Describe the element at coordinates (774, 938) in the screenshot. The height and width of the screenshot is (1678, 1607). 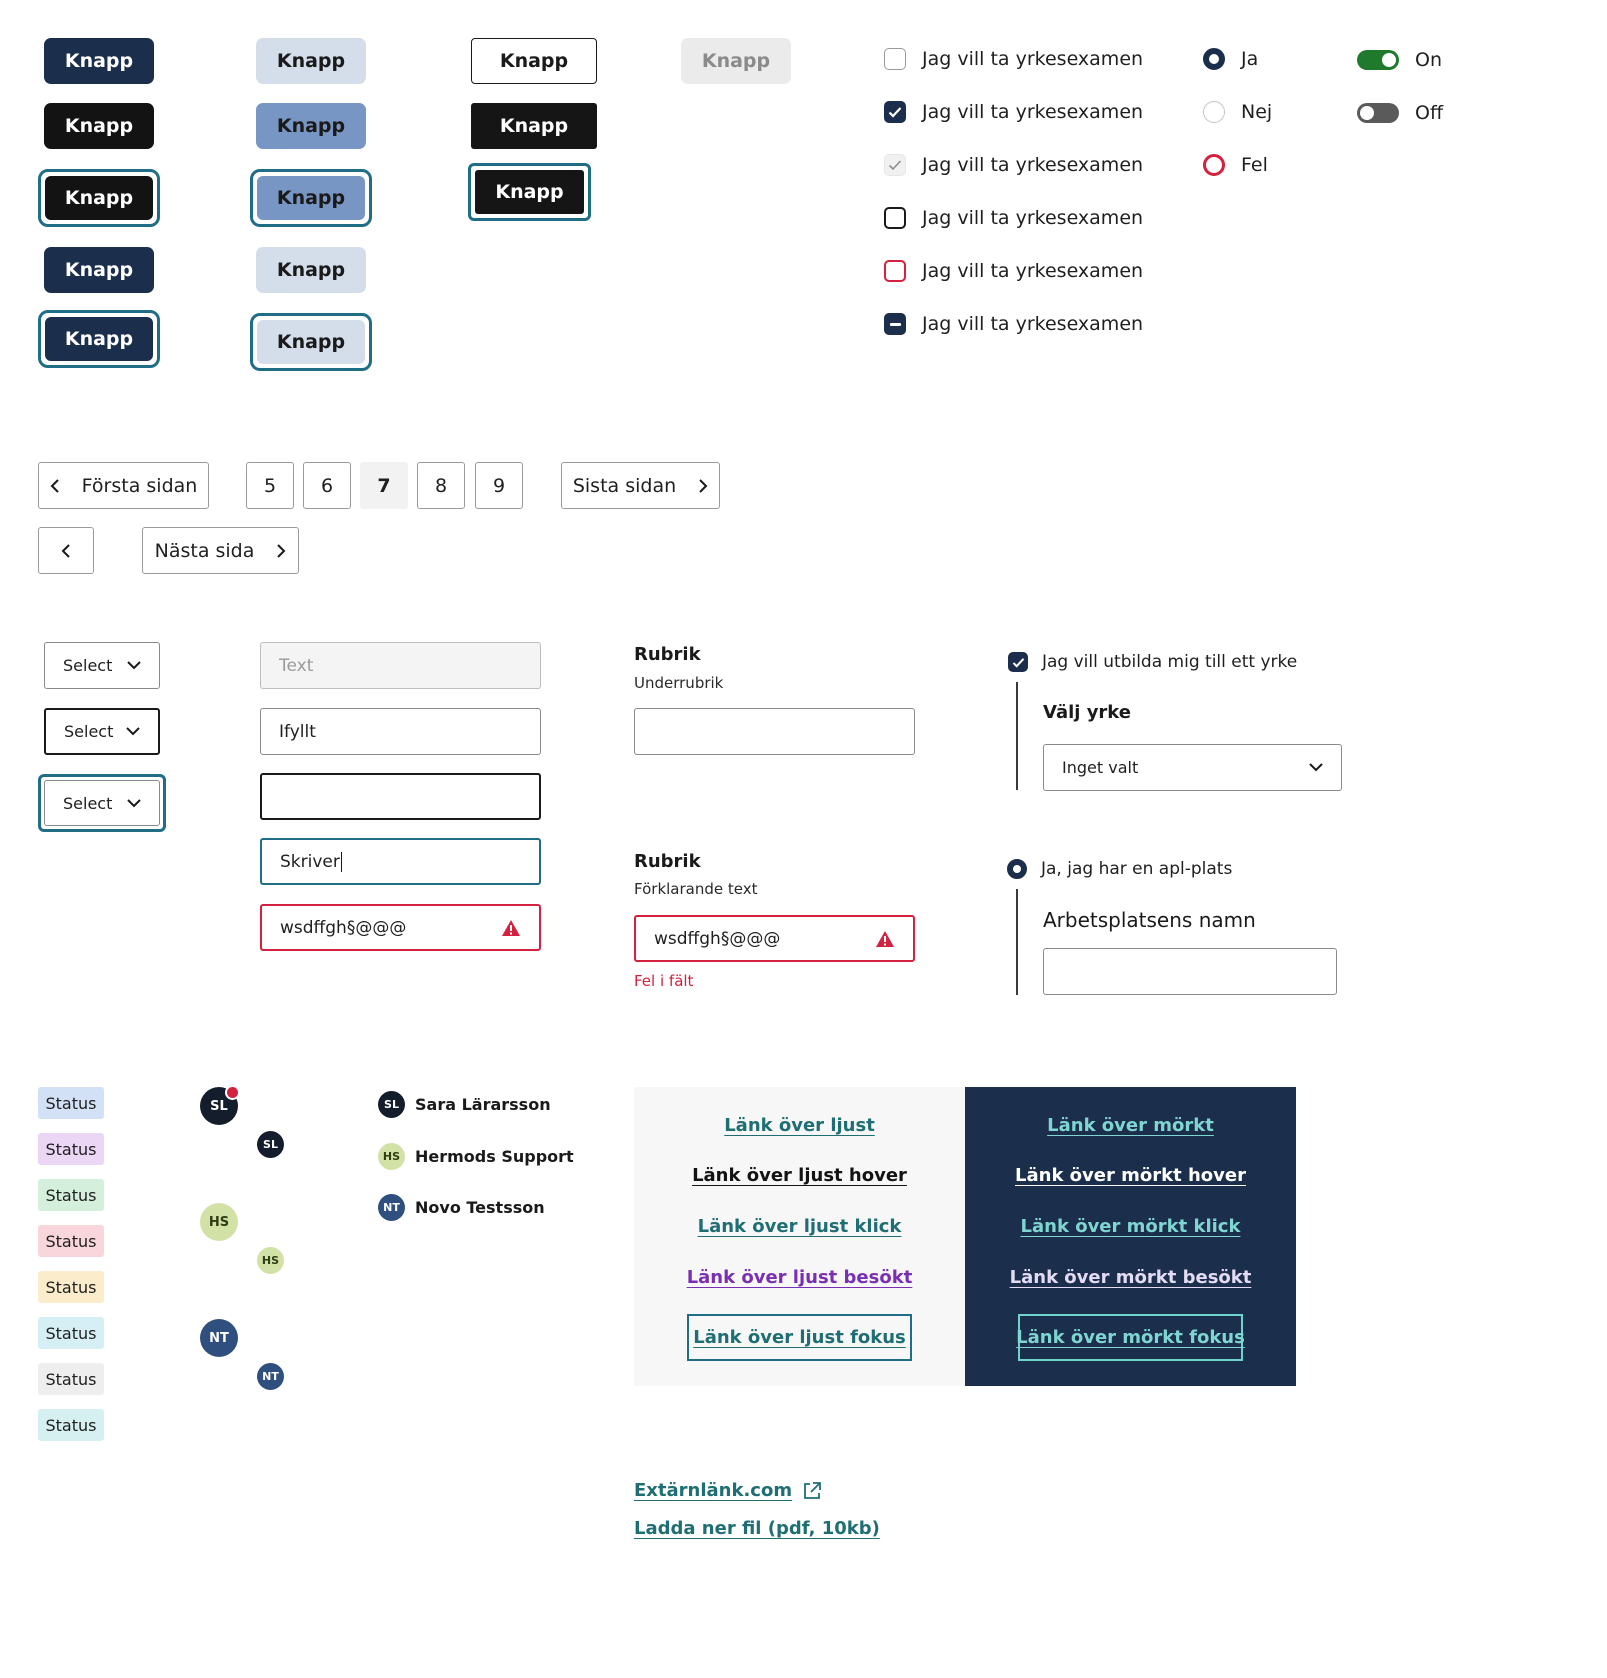
I see `labeled-text-input-error: wsdffgh§@@@` at that location.